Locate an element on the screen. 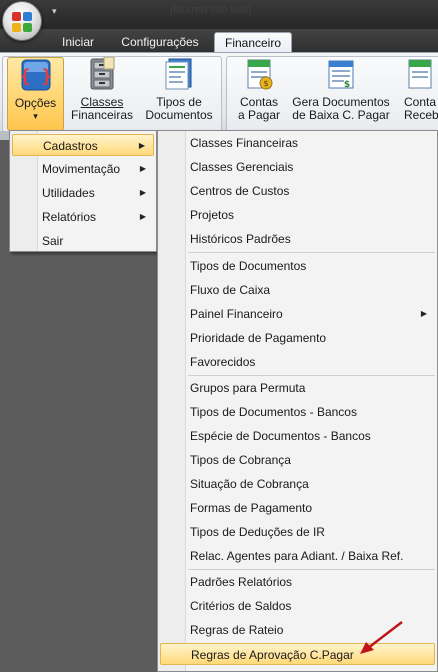 The image size is (438, 672). classes-financeiras-button: Classes Financeiras is located at coordinates (102, 93).